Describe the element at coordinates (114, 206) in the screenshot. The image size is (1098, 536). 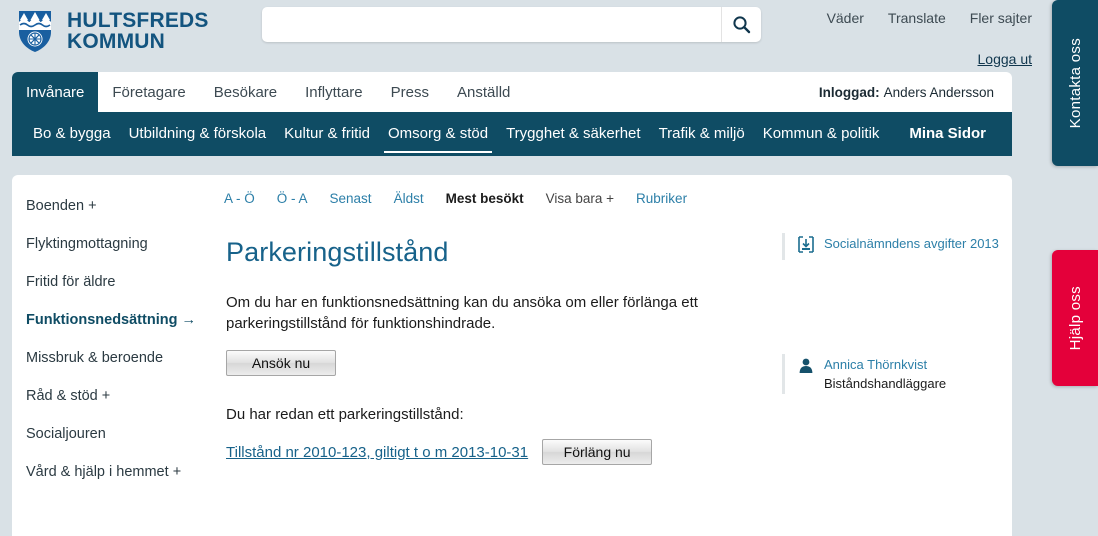
I see `sidebar-item-boenden: Boenden +` at that location.